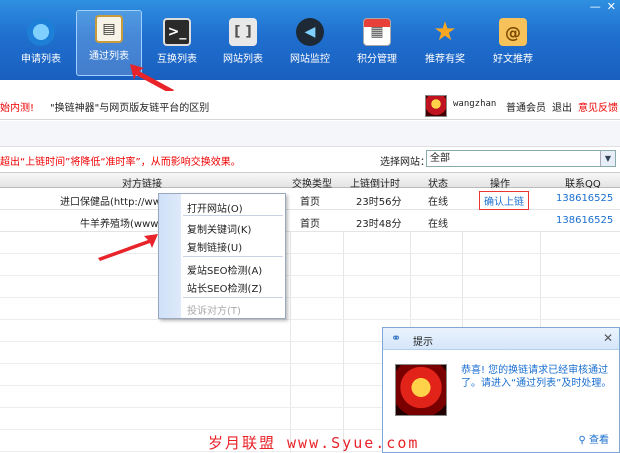  Describe the element at coordinates (599, 440) in the screenshot. I see `view-label: 查看` at that location.